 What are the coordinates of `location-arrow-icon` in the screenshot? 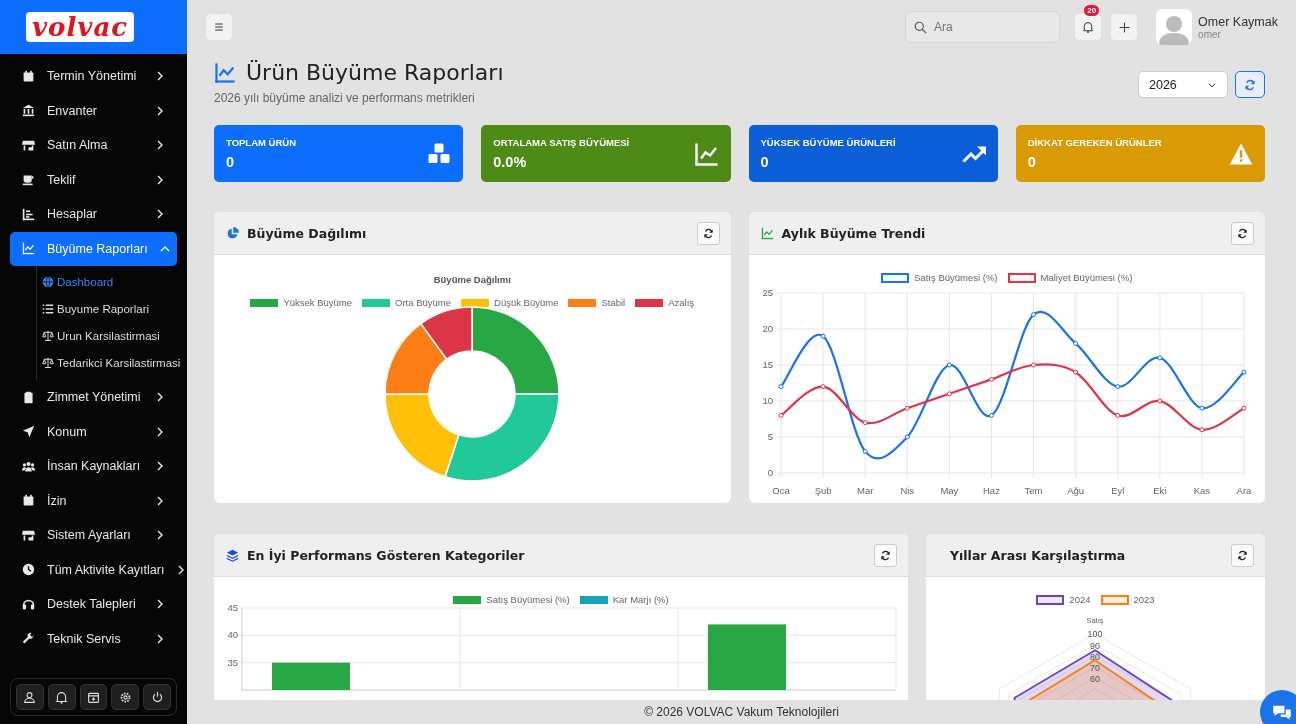 It's located at (28, 432).